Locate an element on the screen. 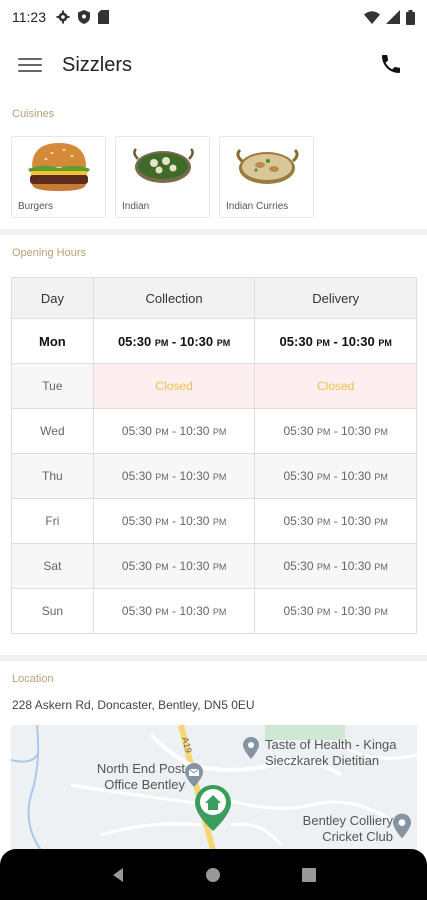  cuisine-card-burgers: Burgers is located at coordinates (58, 177).